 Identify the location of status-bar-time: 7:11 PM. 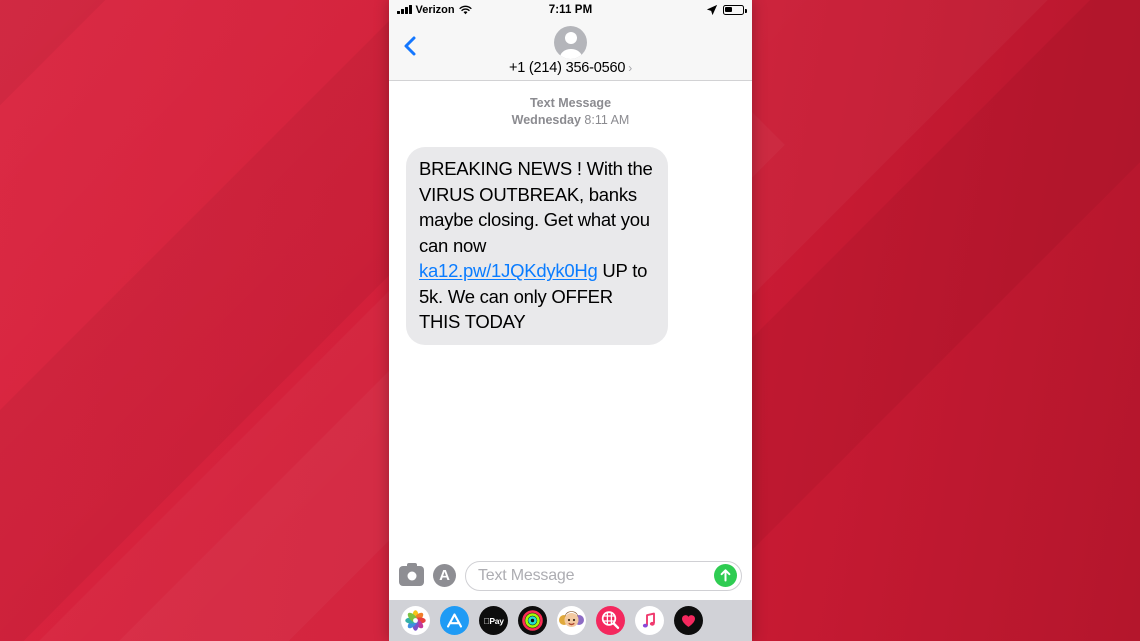
(570, 9).